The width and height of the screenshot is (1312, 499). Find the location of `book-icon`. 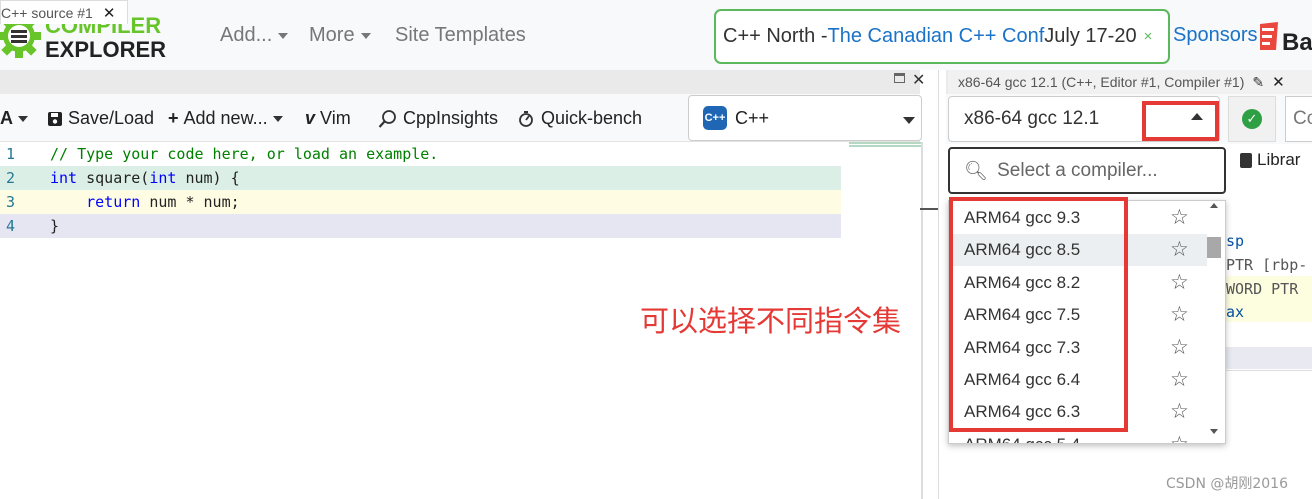

book-icon is located at coordinates (1246, 160).